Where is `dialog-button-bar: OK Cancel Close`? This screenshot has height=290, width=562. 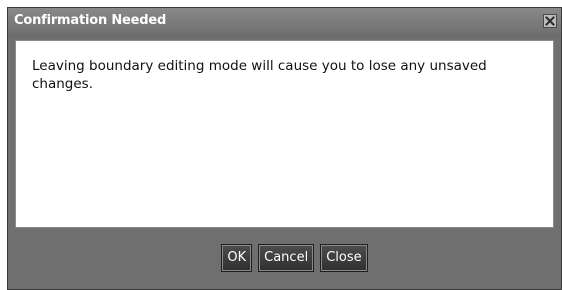
dialog-button-bar: OK Cancel Close is located at coordinates (284, 258).